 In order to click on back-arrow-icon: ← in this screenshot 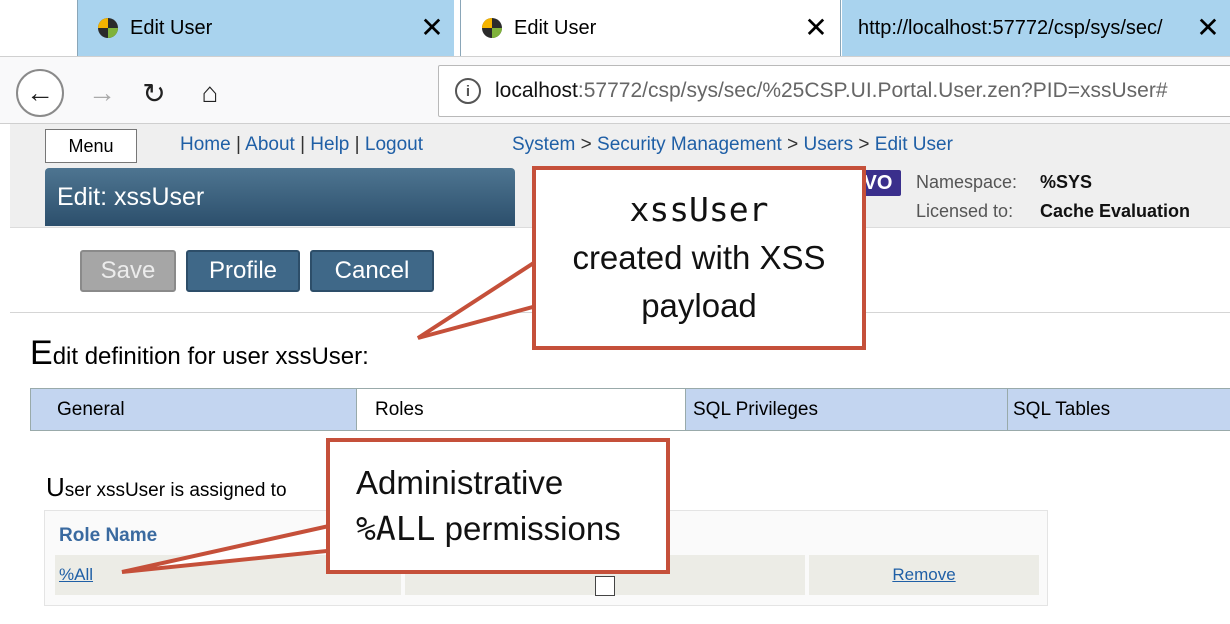, I will do `click(40, 93)`.